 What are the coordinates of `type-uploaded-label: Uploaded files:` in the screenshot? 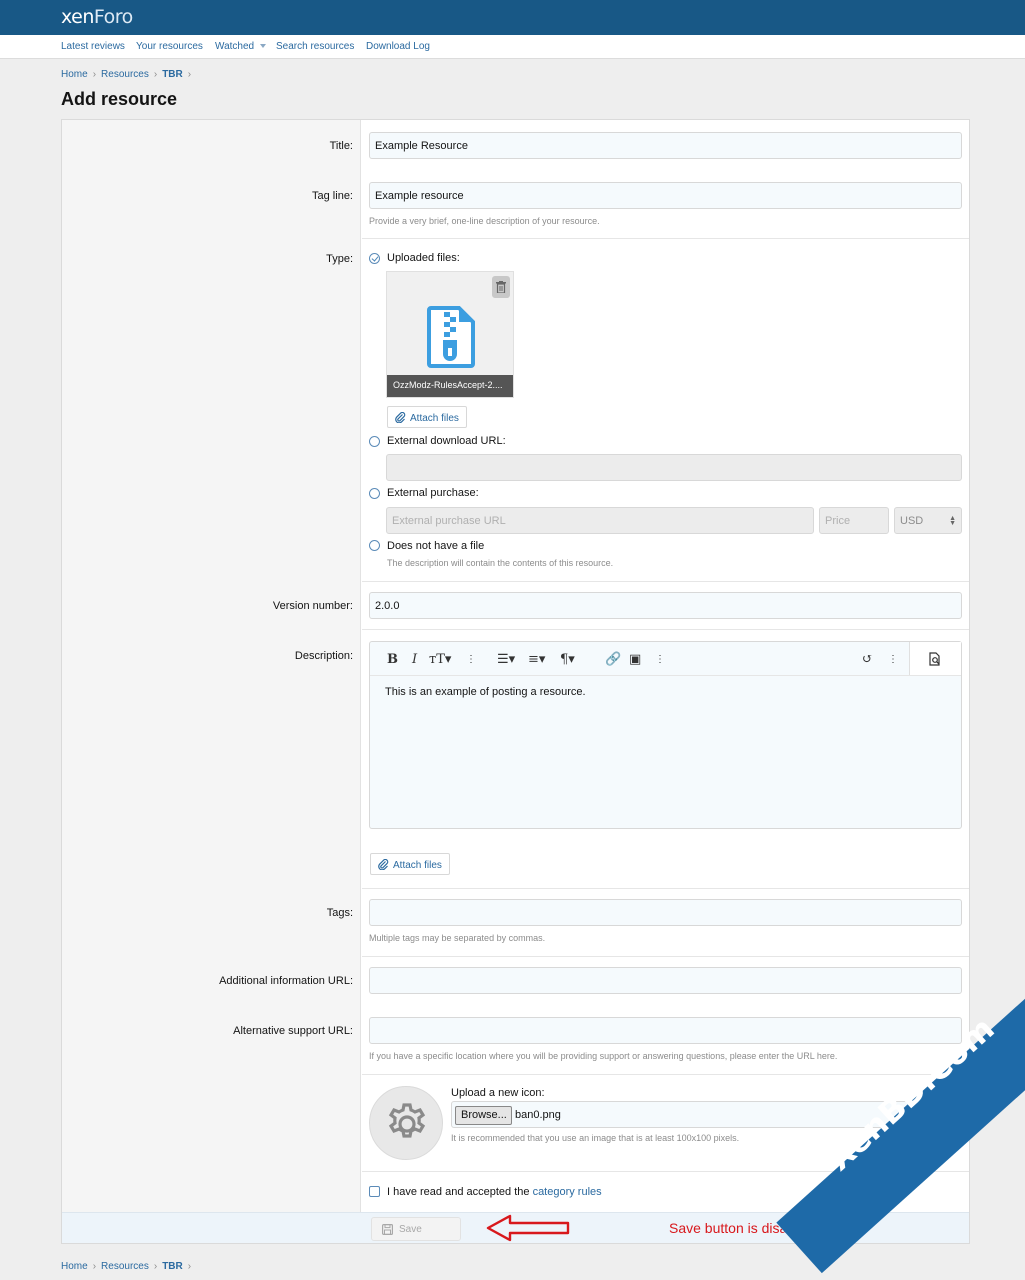 It's located at (423, 258).